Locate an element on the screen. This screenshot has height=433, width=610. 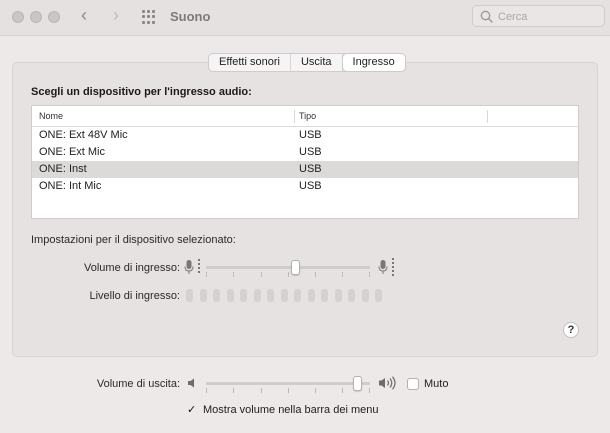
column-header-tipo: Tipo is located at coordinates (307, 116).